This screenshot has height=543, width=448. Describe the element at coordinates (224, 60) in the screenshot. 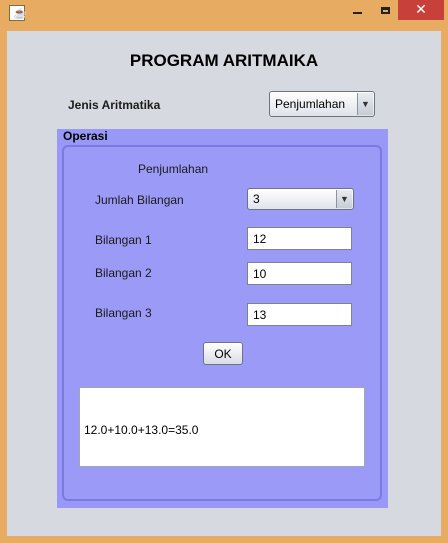

I see `page-title: PROGRAM ARITMAIKA` at that location.